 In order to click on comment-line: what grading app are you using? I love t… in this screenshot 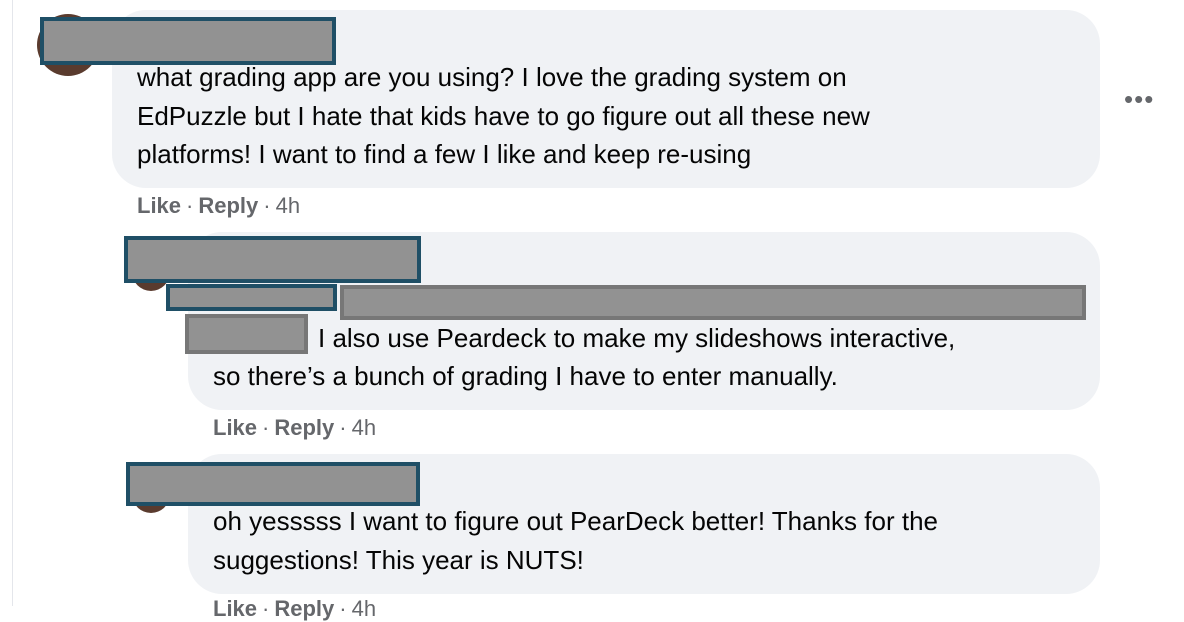, I will do `click(492, 77)`.